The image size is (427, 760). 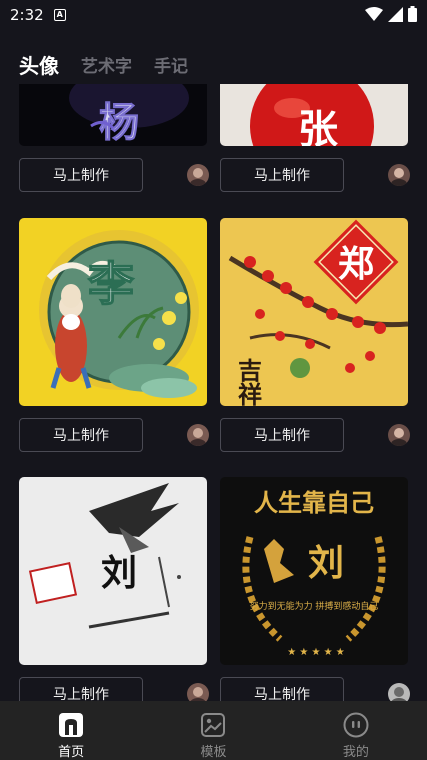 What do you see at coordinates (355, 752) in the screenshot?
I see `nav-profile-label: 我的` at bounding box center [355, 752].